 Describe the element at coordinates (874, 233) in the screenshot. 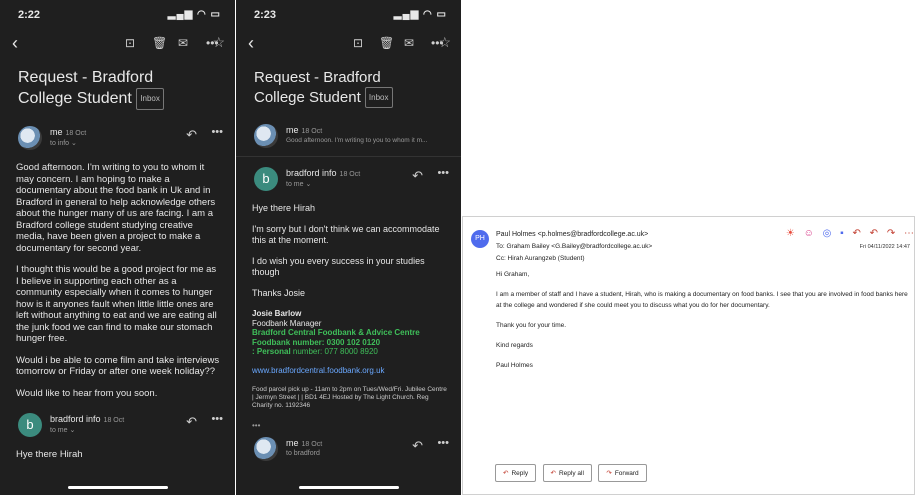

I see `reply-all-icon: ↶` at that location.